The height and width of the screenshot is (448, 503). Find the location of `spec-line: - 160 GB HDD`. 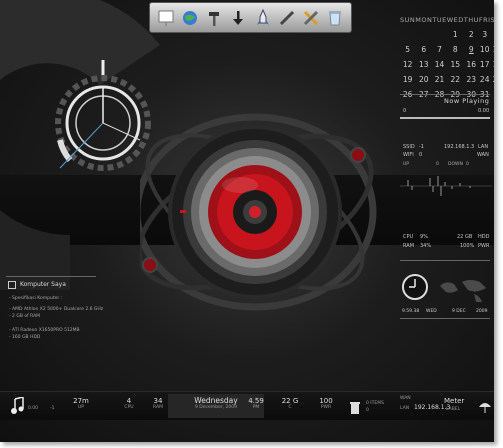

spec-line: - 160 GB HDD is located at coordinates (25, 337).